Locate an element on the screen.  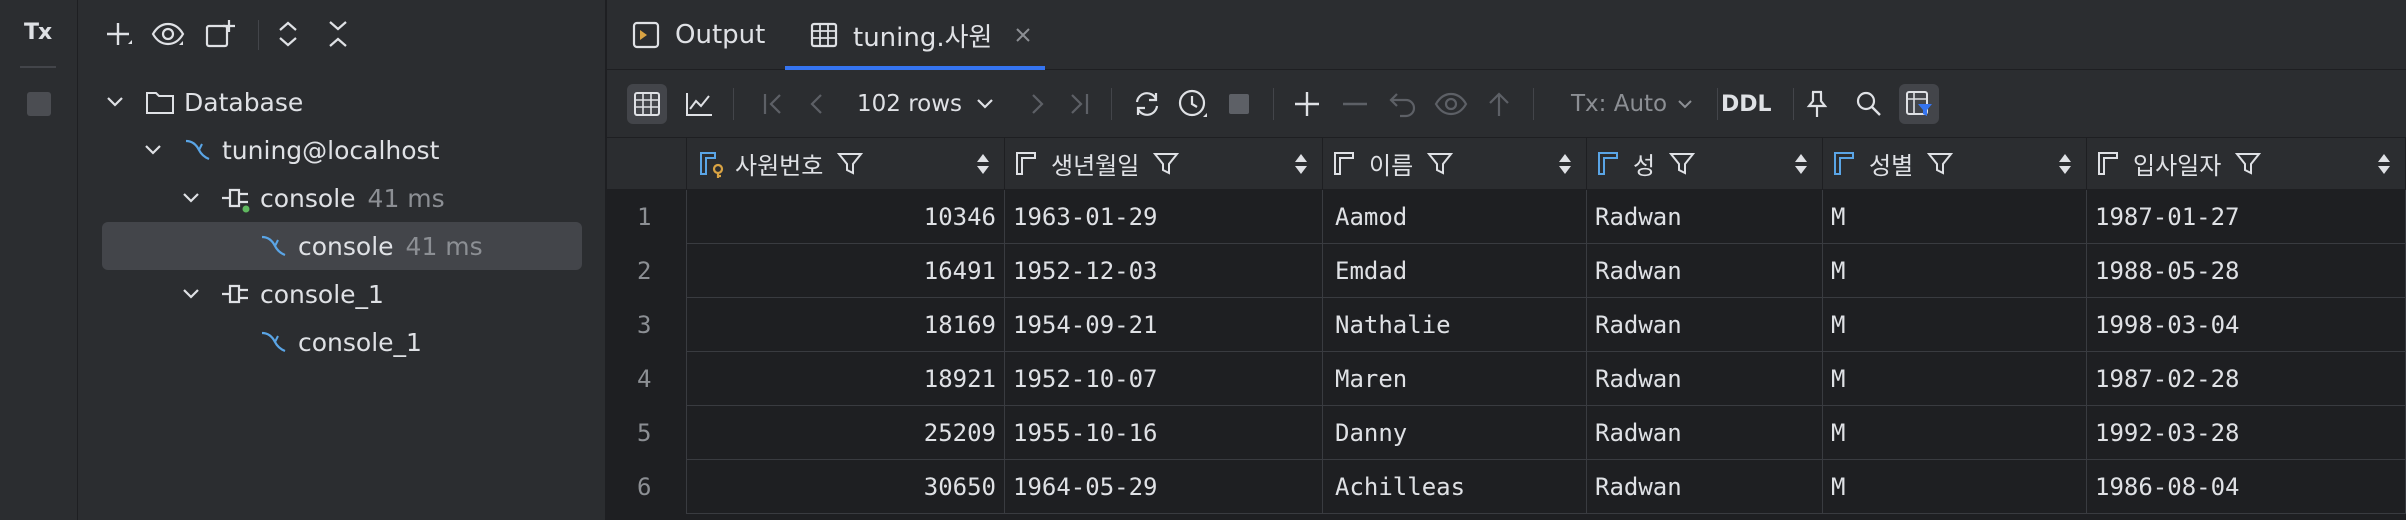
column-header-employee-no: 사원번호 is located at coordinates (846, 164).